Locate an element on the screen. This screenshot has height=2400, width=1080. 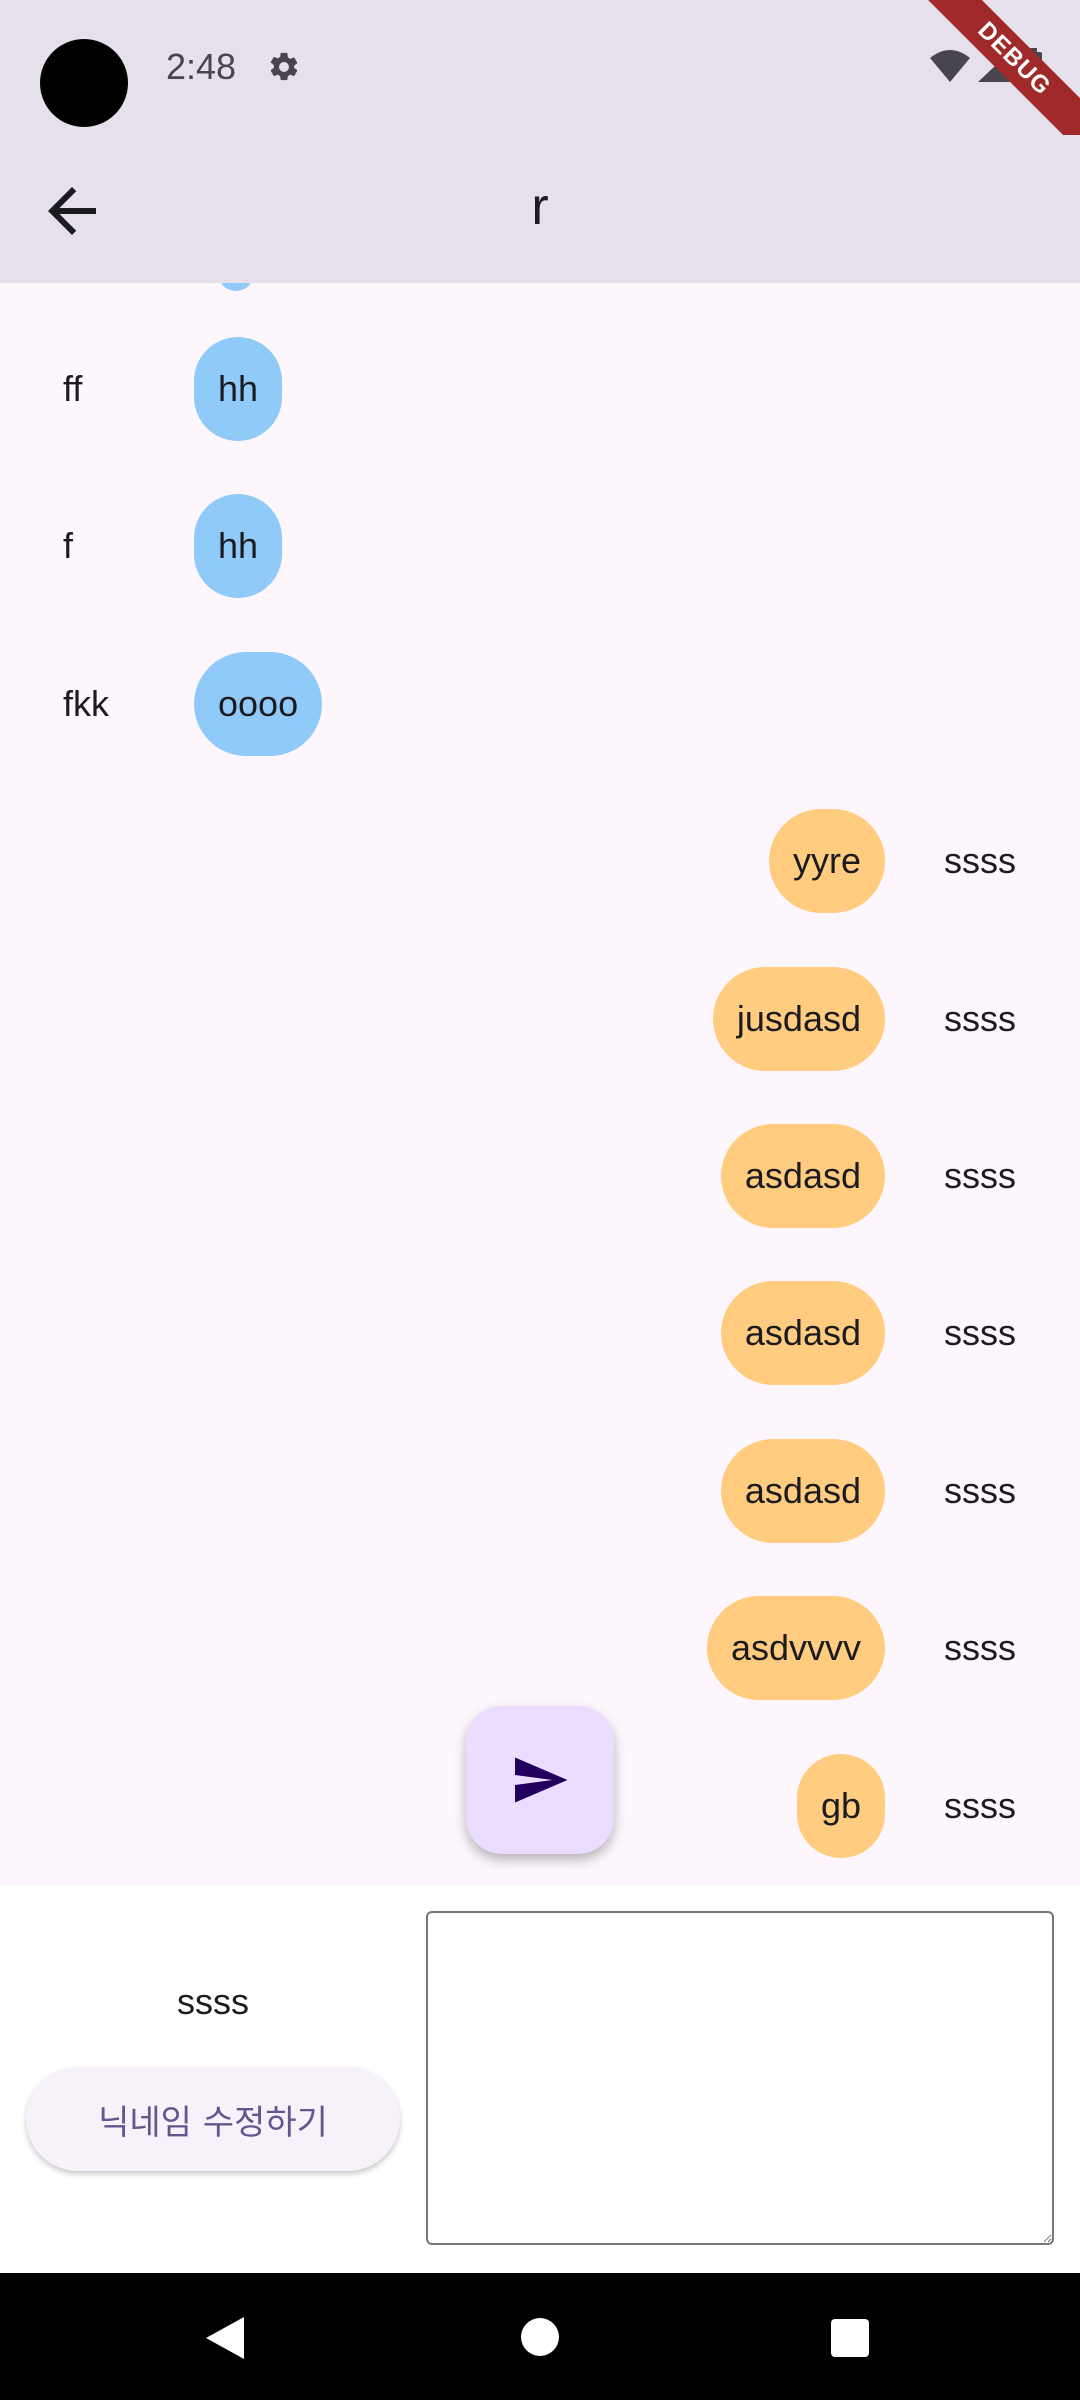
send-icon is located at coordinates (541, 1780).